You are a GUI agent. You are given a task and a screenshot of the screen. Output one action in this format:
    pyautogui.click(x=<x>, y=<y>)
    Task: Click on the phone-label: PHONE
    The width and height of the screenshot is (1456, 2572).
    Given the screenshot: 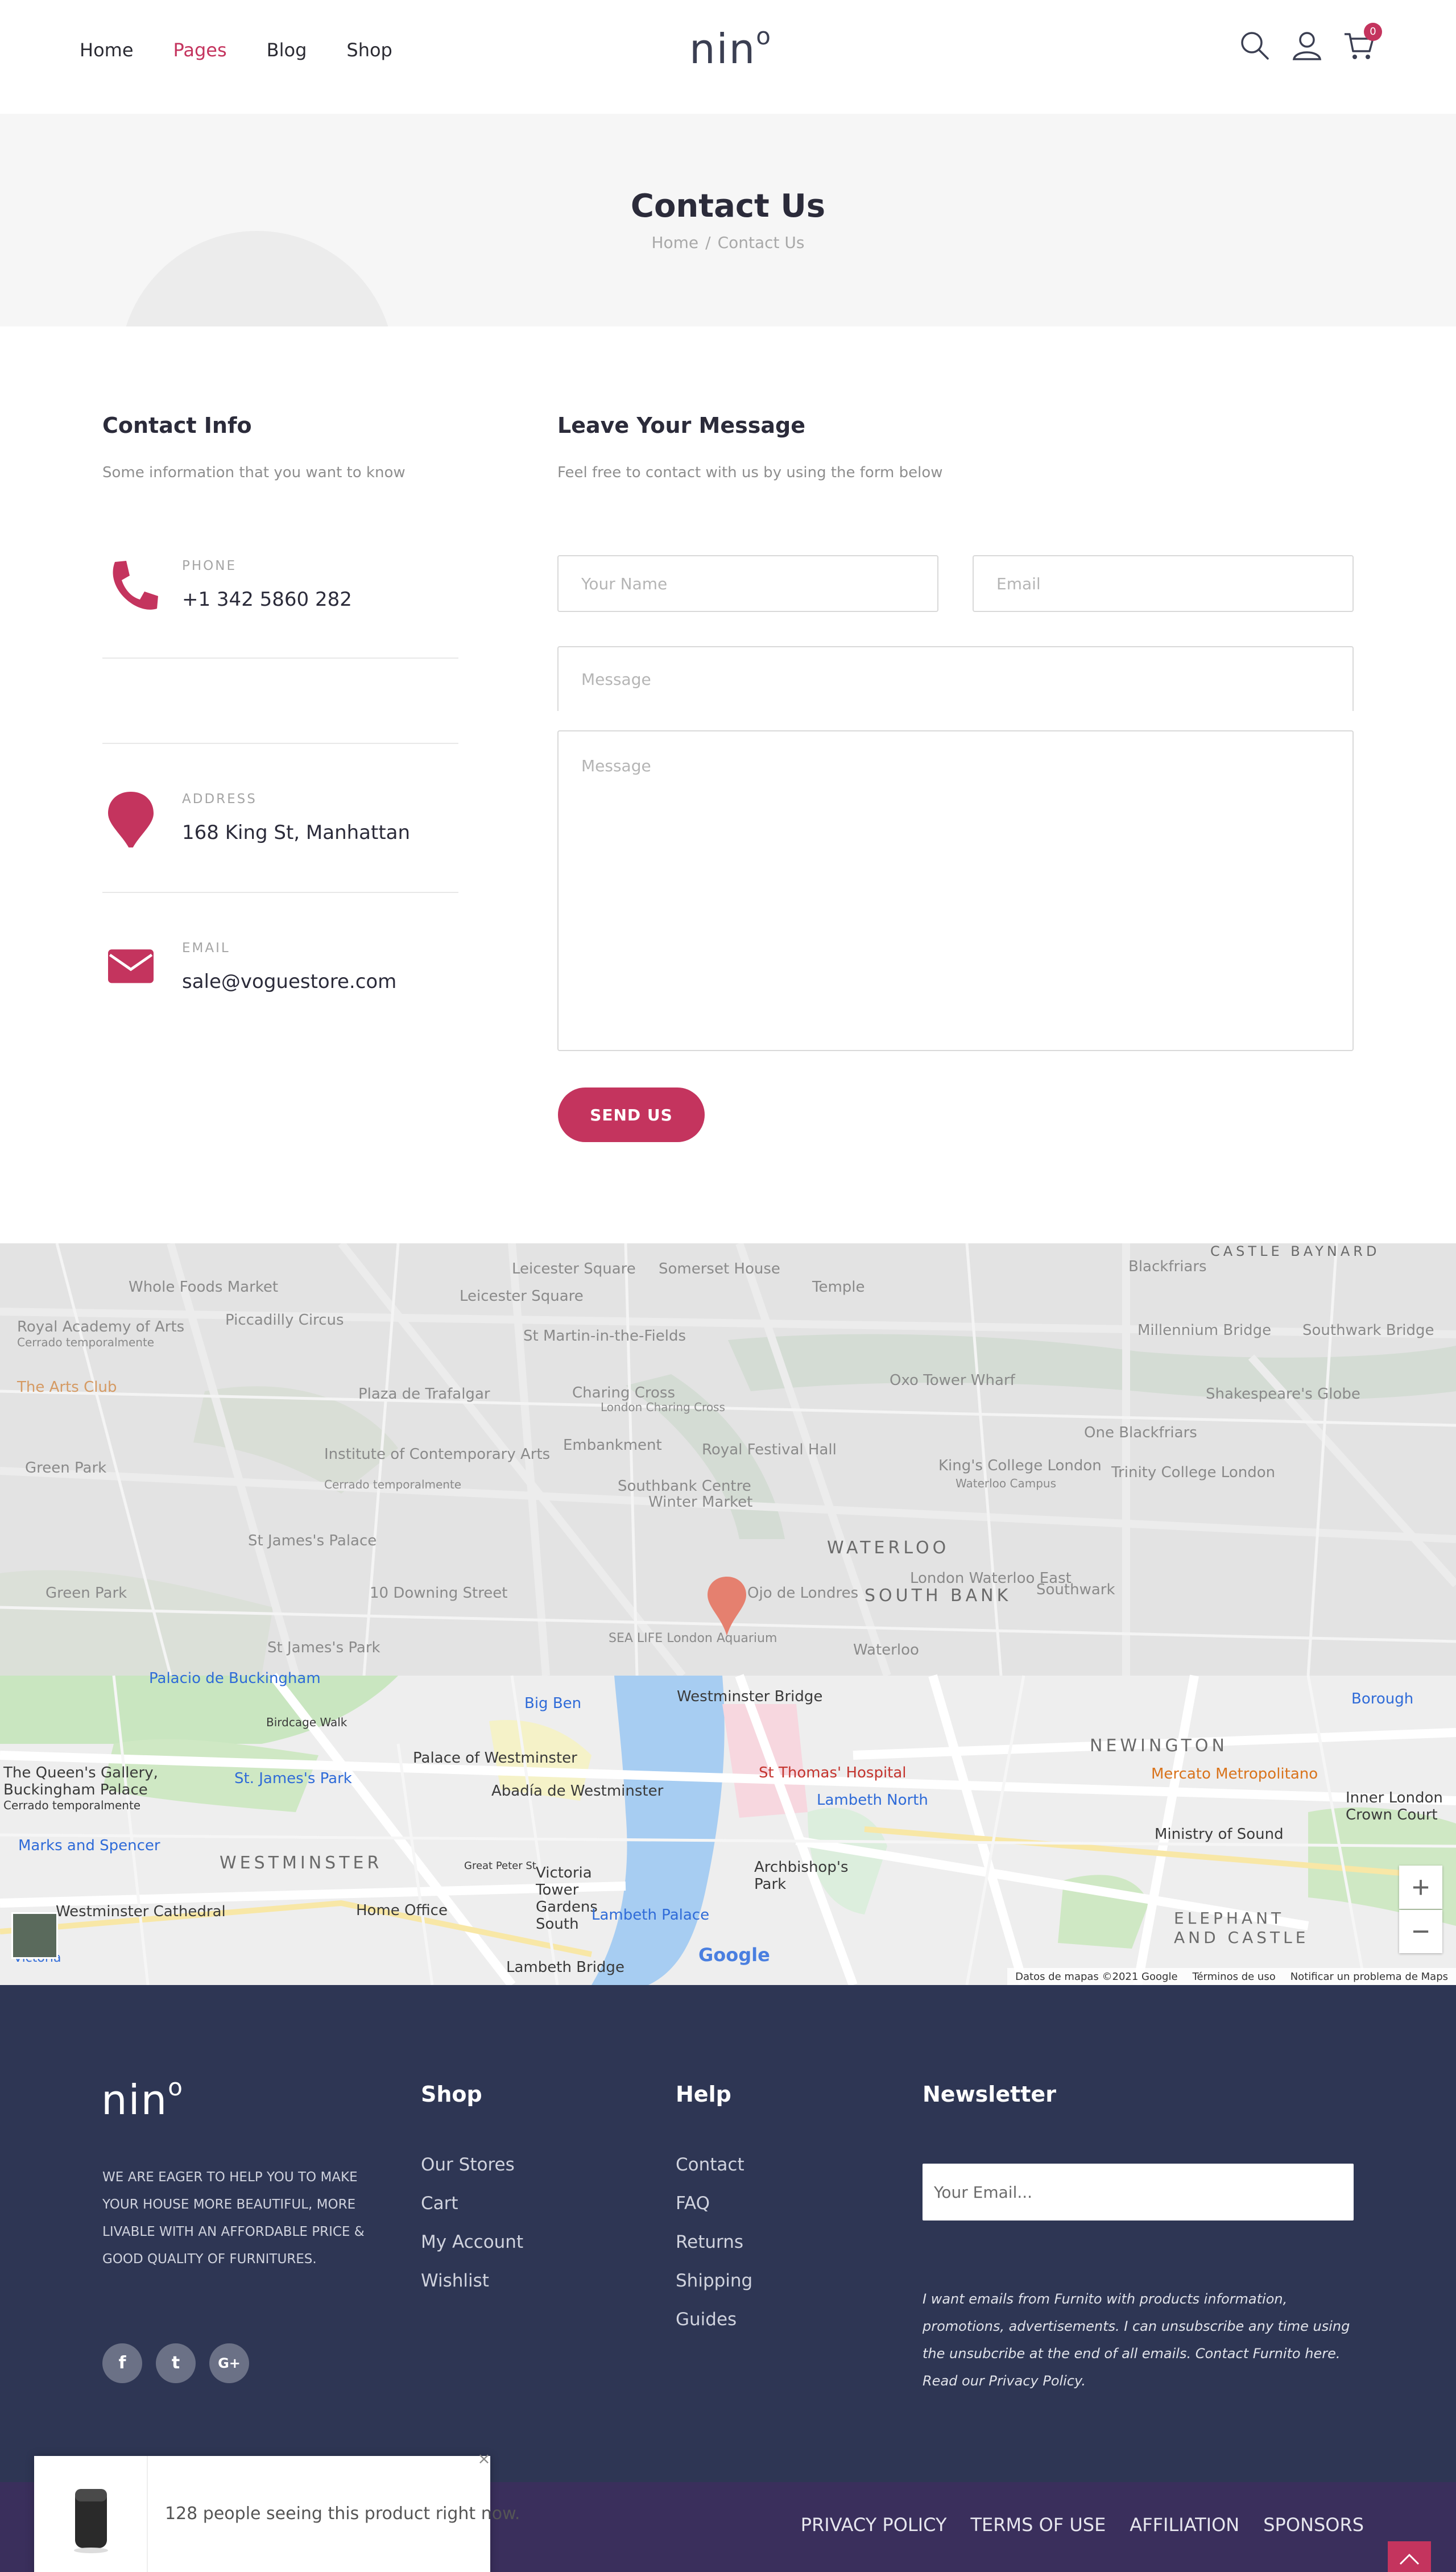 What is the action you would take?
    pyautogui.click(x=209, y=566)
    